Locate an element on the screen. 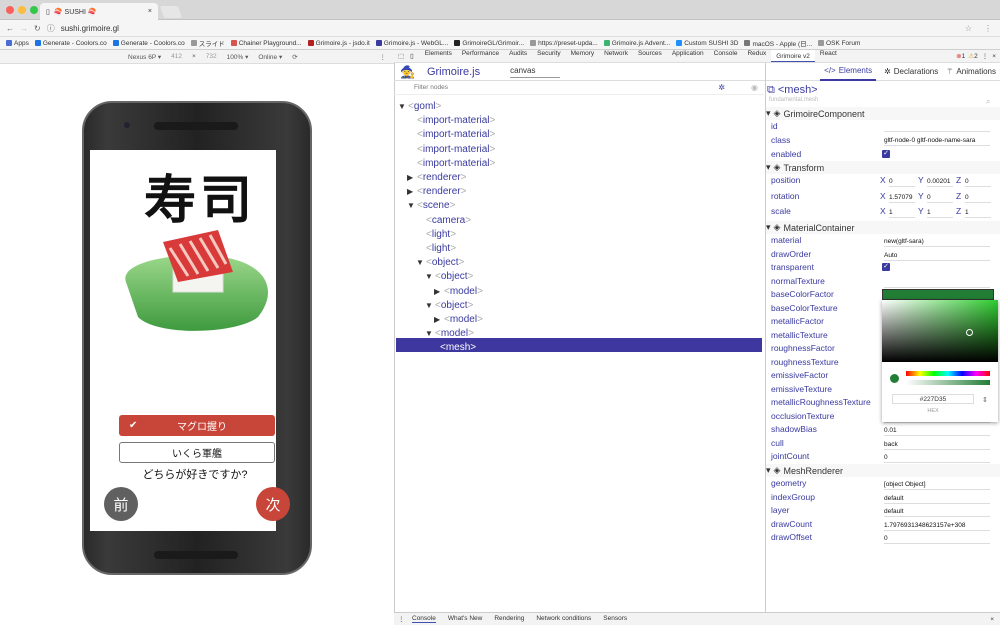 This screenshot has height=625, width=1000. prop-class-value: gltf-node-0 gltf-node-name-sara is located at coordinates (937, 140).